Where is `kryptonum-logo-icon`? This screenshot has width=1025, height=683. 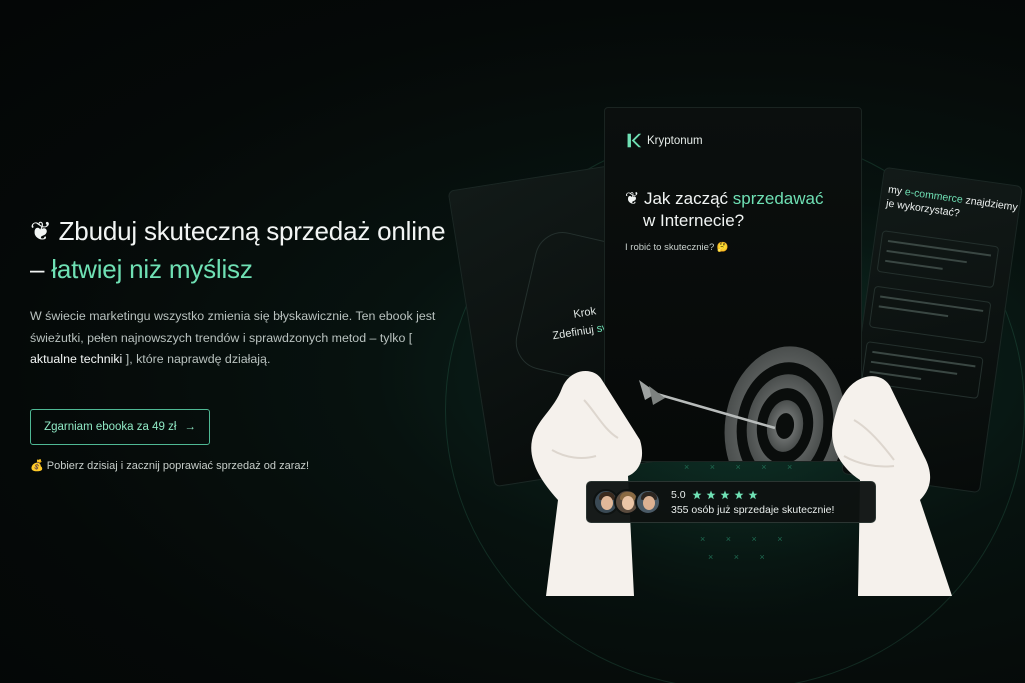
kryptonum-logo-icon is located at coordinates (634, 140).